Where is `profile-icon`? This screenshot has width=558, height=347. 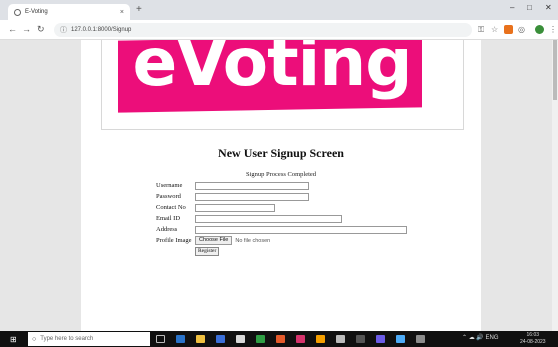
profile-icon is located at coordinates (539, 29).